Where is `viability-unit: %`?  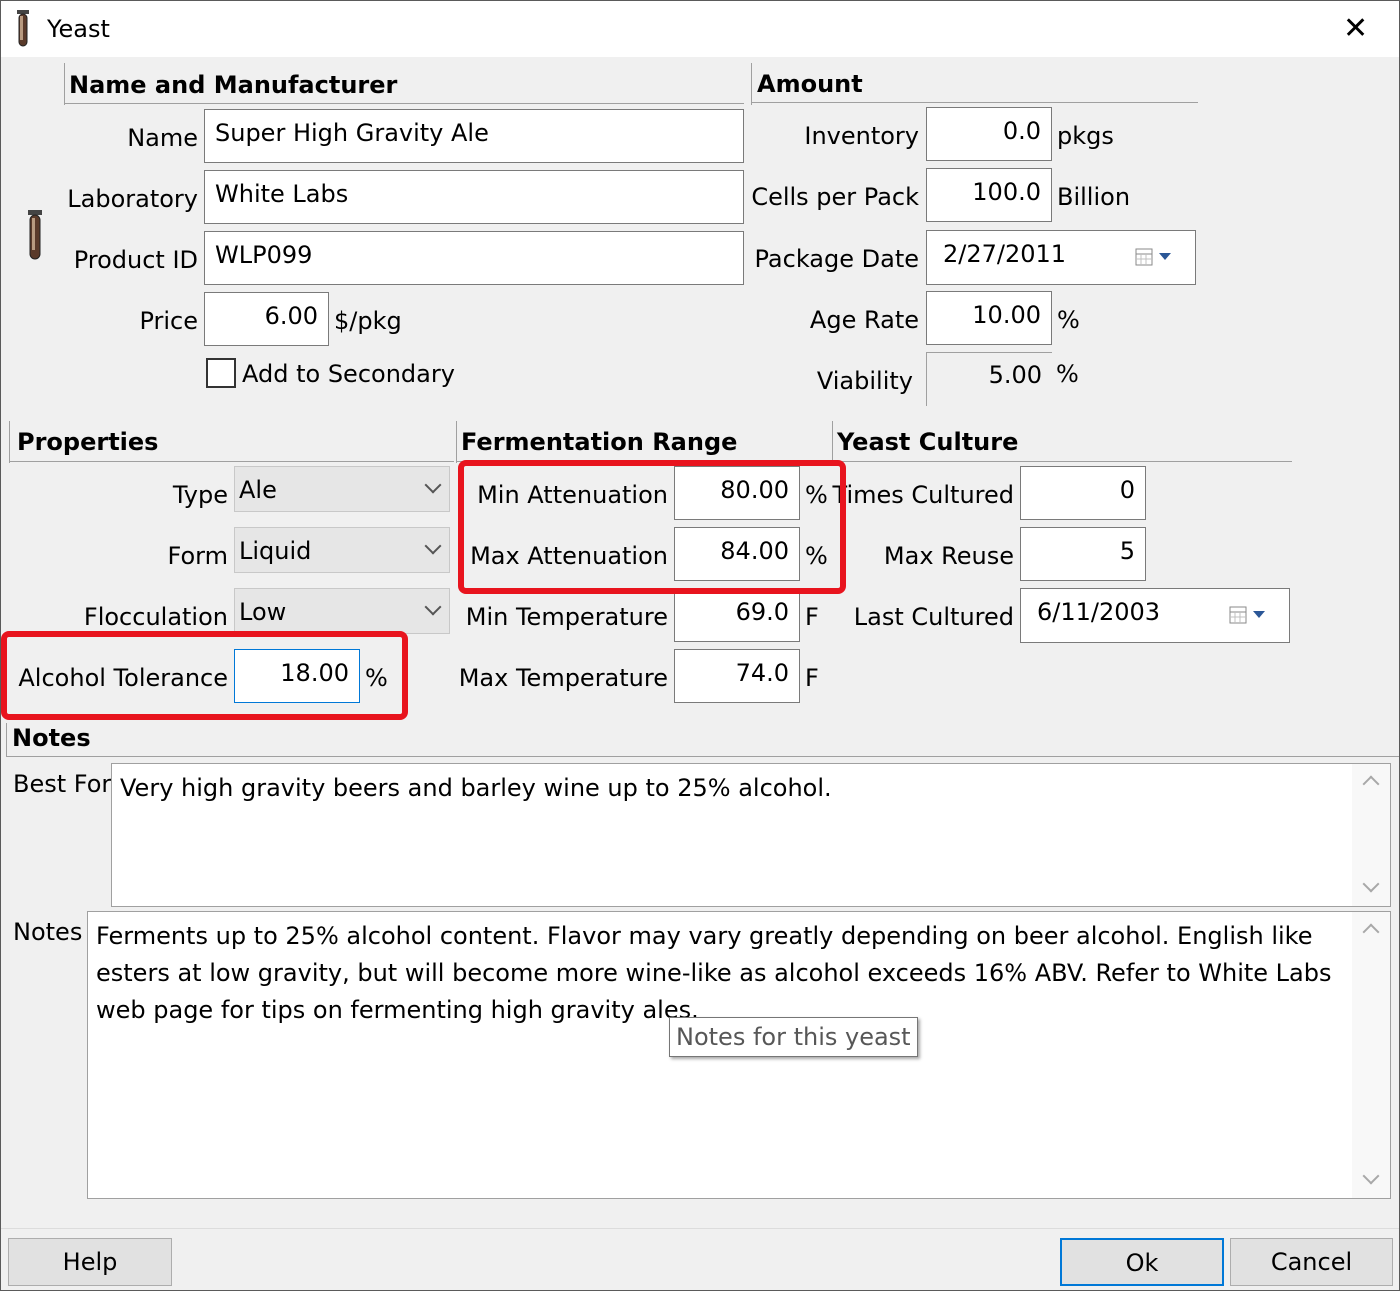
viability-unit: % is located at coordinates (1067, 374).